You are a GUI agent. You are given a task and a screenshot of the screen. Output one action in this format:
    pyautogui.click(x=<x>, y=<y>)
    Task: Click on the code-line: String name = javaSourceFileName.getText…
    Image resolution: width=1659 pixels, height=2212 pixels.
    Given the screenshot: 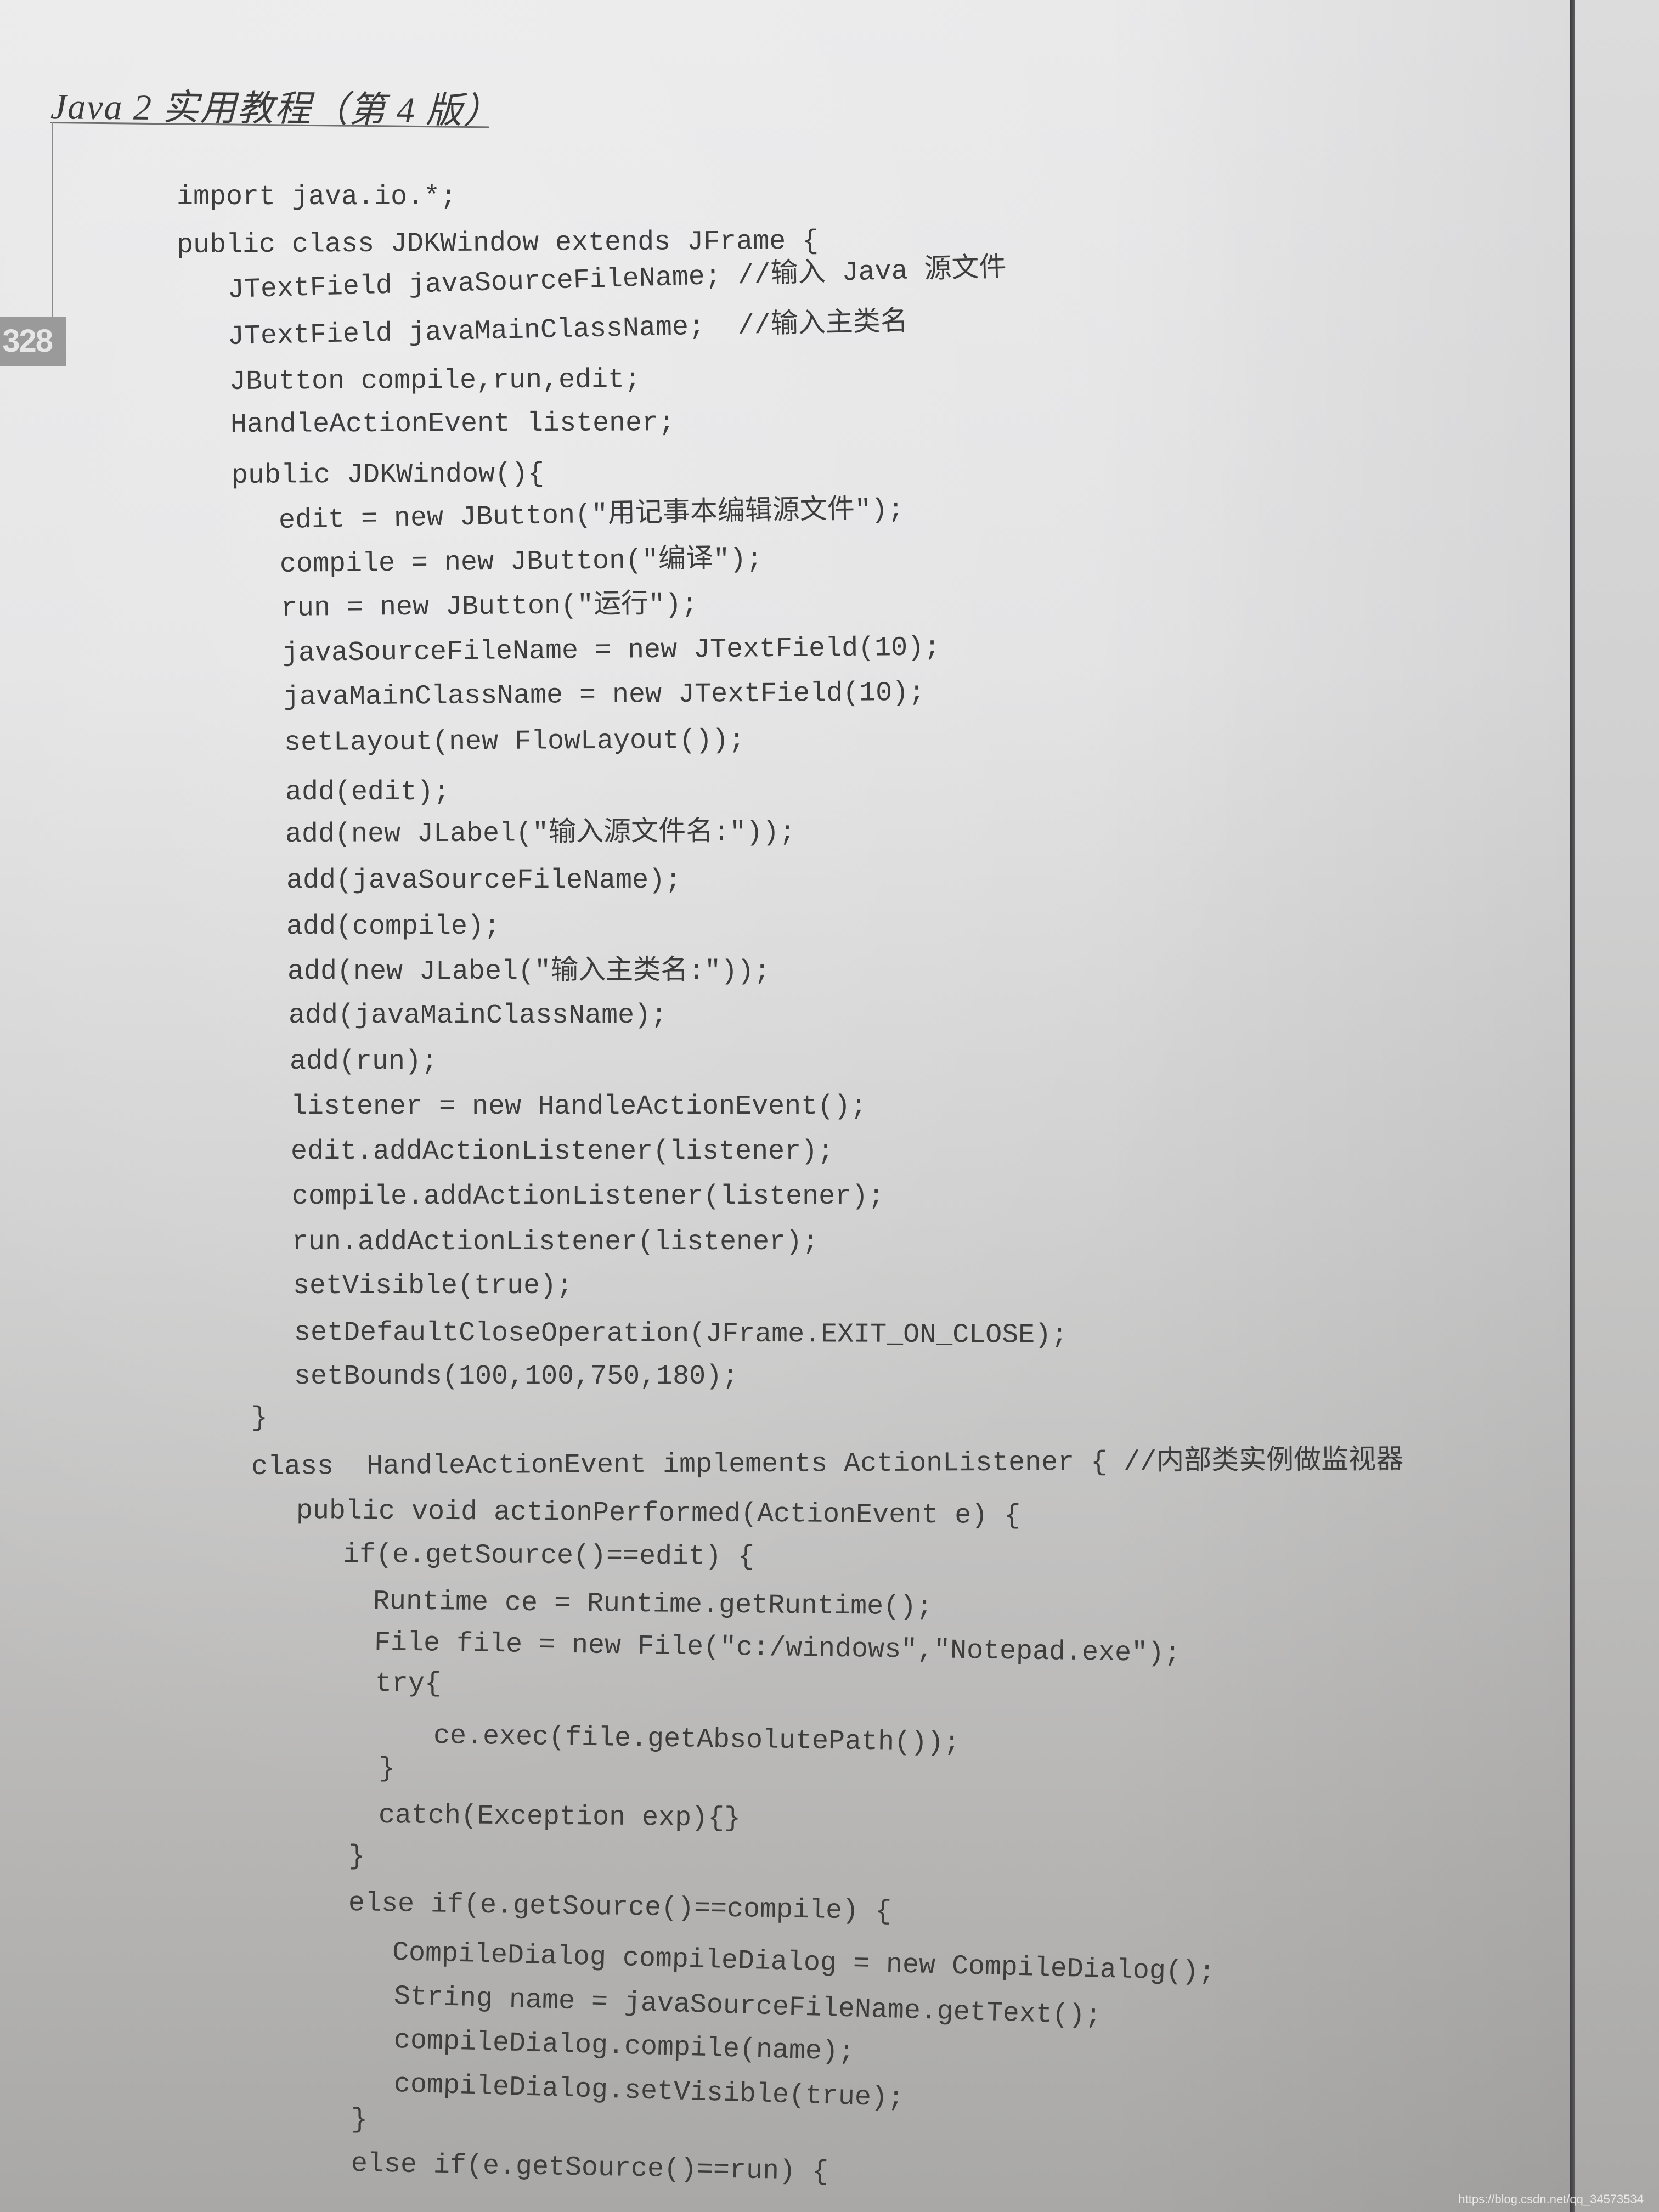 What is the action you would take?
    pyautogui.click(x=747, y=2007)
    